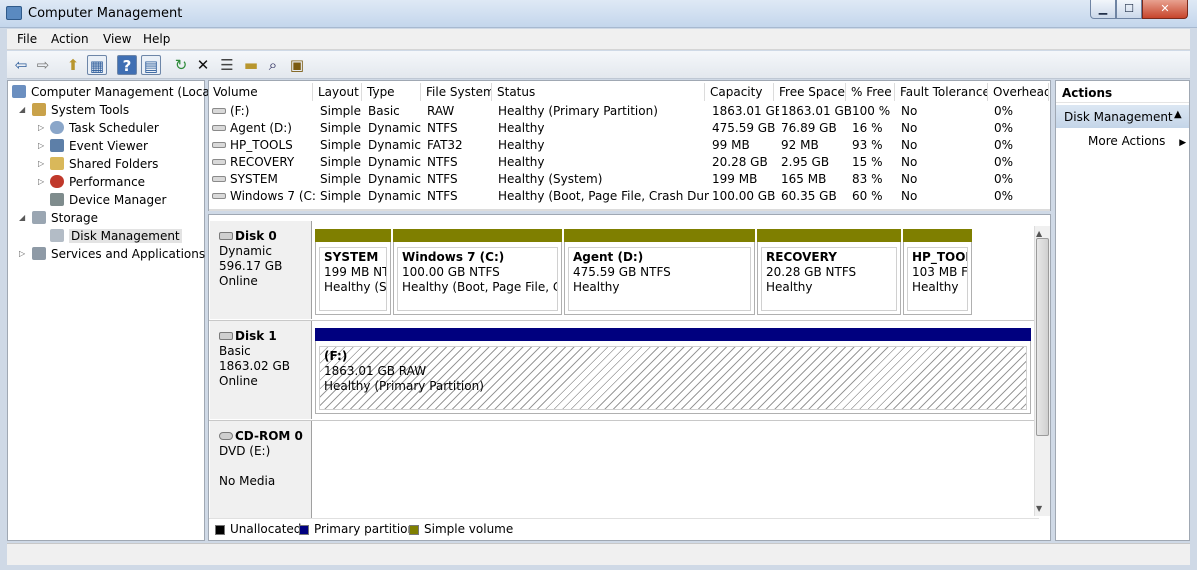 The height and width of the screenshot is (570, 1197). Describe the element at coordinates (227, 65) in the screenshot. I see `properties-icon: ☰` at that location.